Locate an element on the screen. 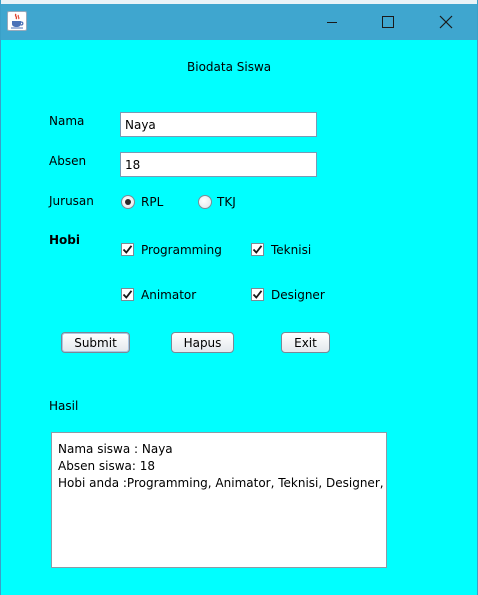  close-icon is located at coordinates (446, 22).